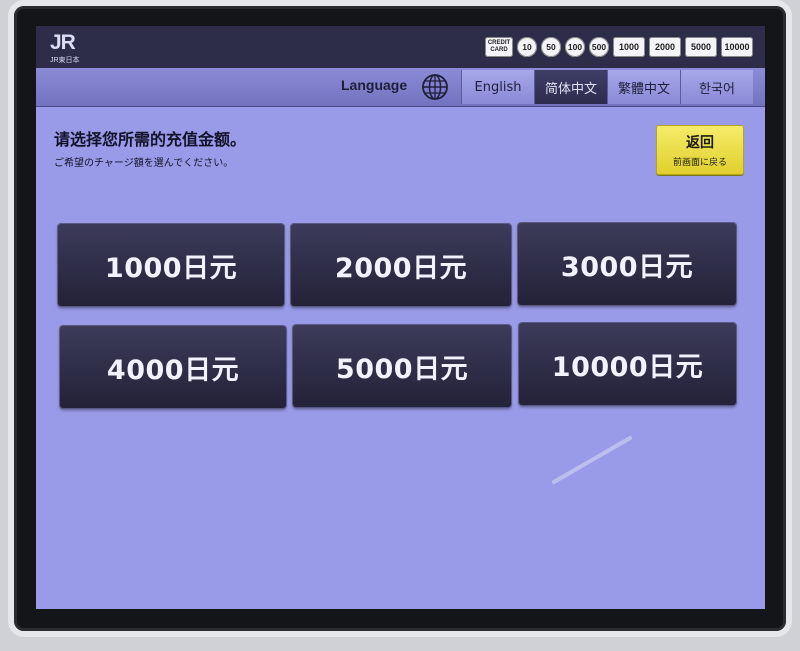 The height and width of the screenshot is (651, 800). Describe the element at coordinates (627, 267) in the screenshot. I see `amount-label: 3000日元` at that location.